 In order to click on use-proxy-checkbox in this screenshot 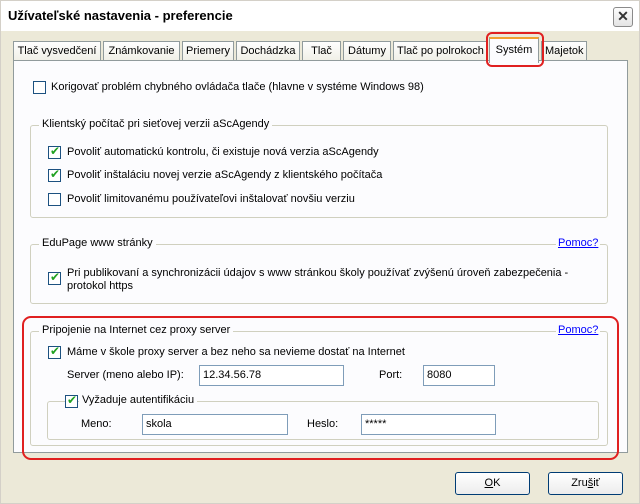, I will do `click(54, 351)`.